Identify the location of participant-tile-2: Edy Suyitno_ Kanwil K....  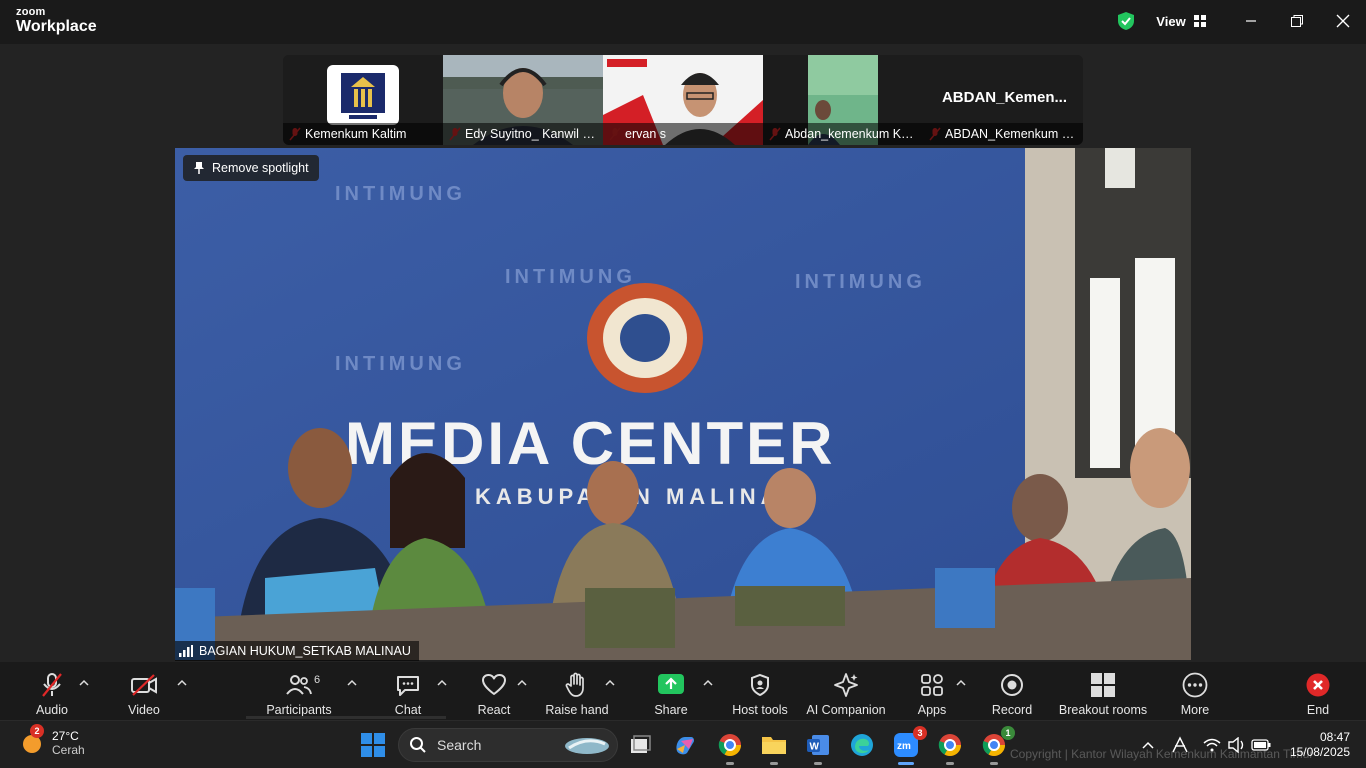
(523, 100).